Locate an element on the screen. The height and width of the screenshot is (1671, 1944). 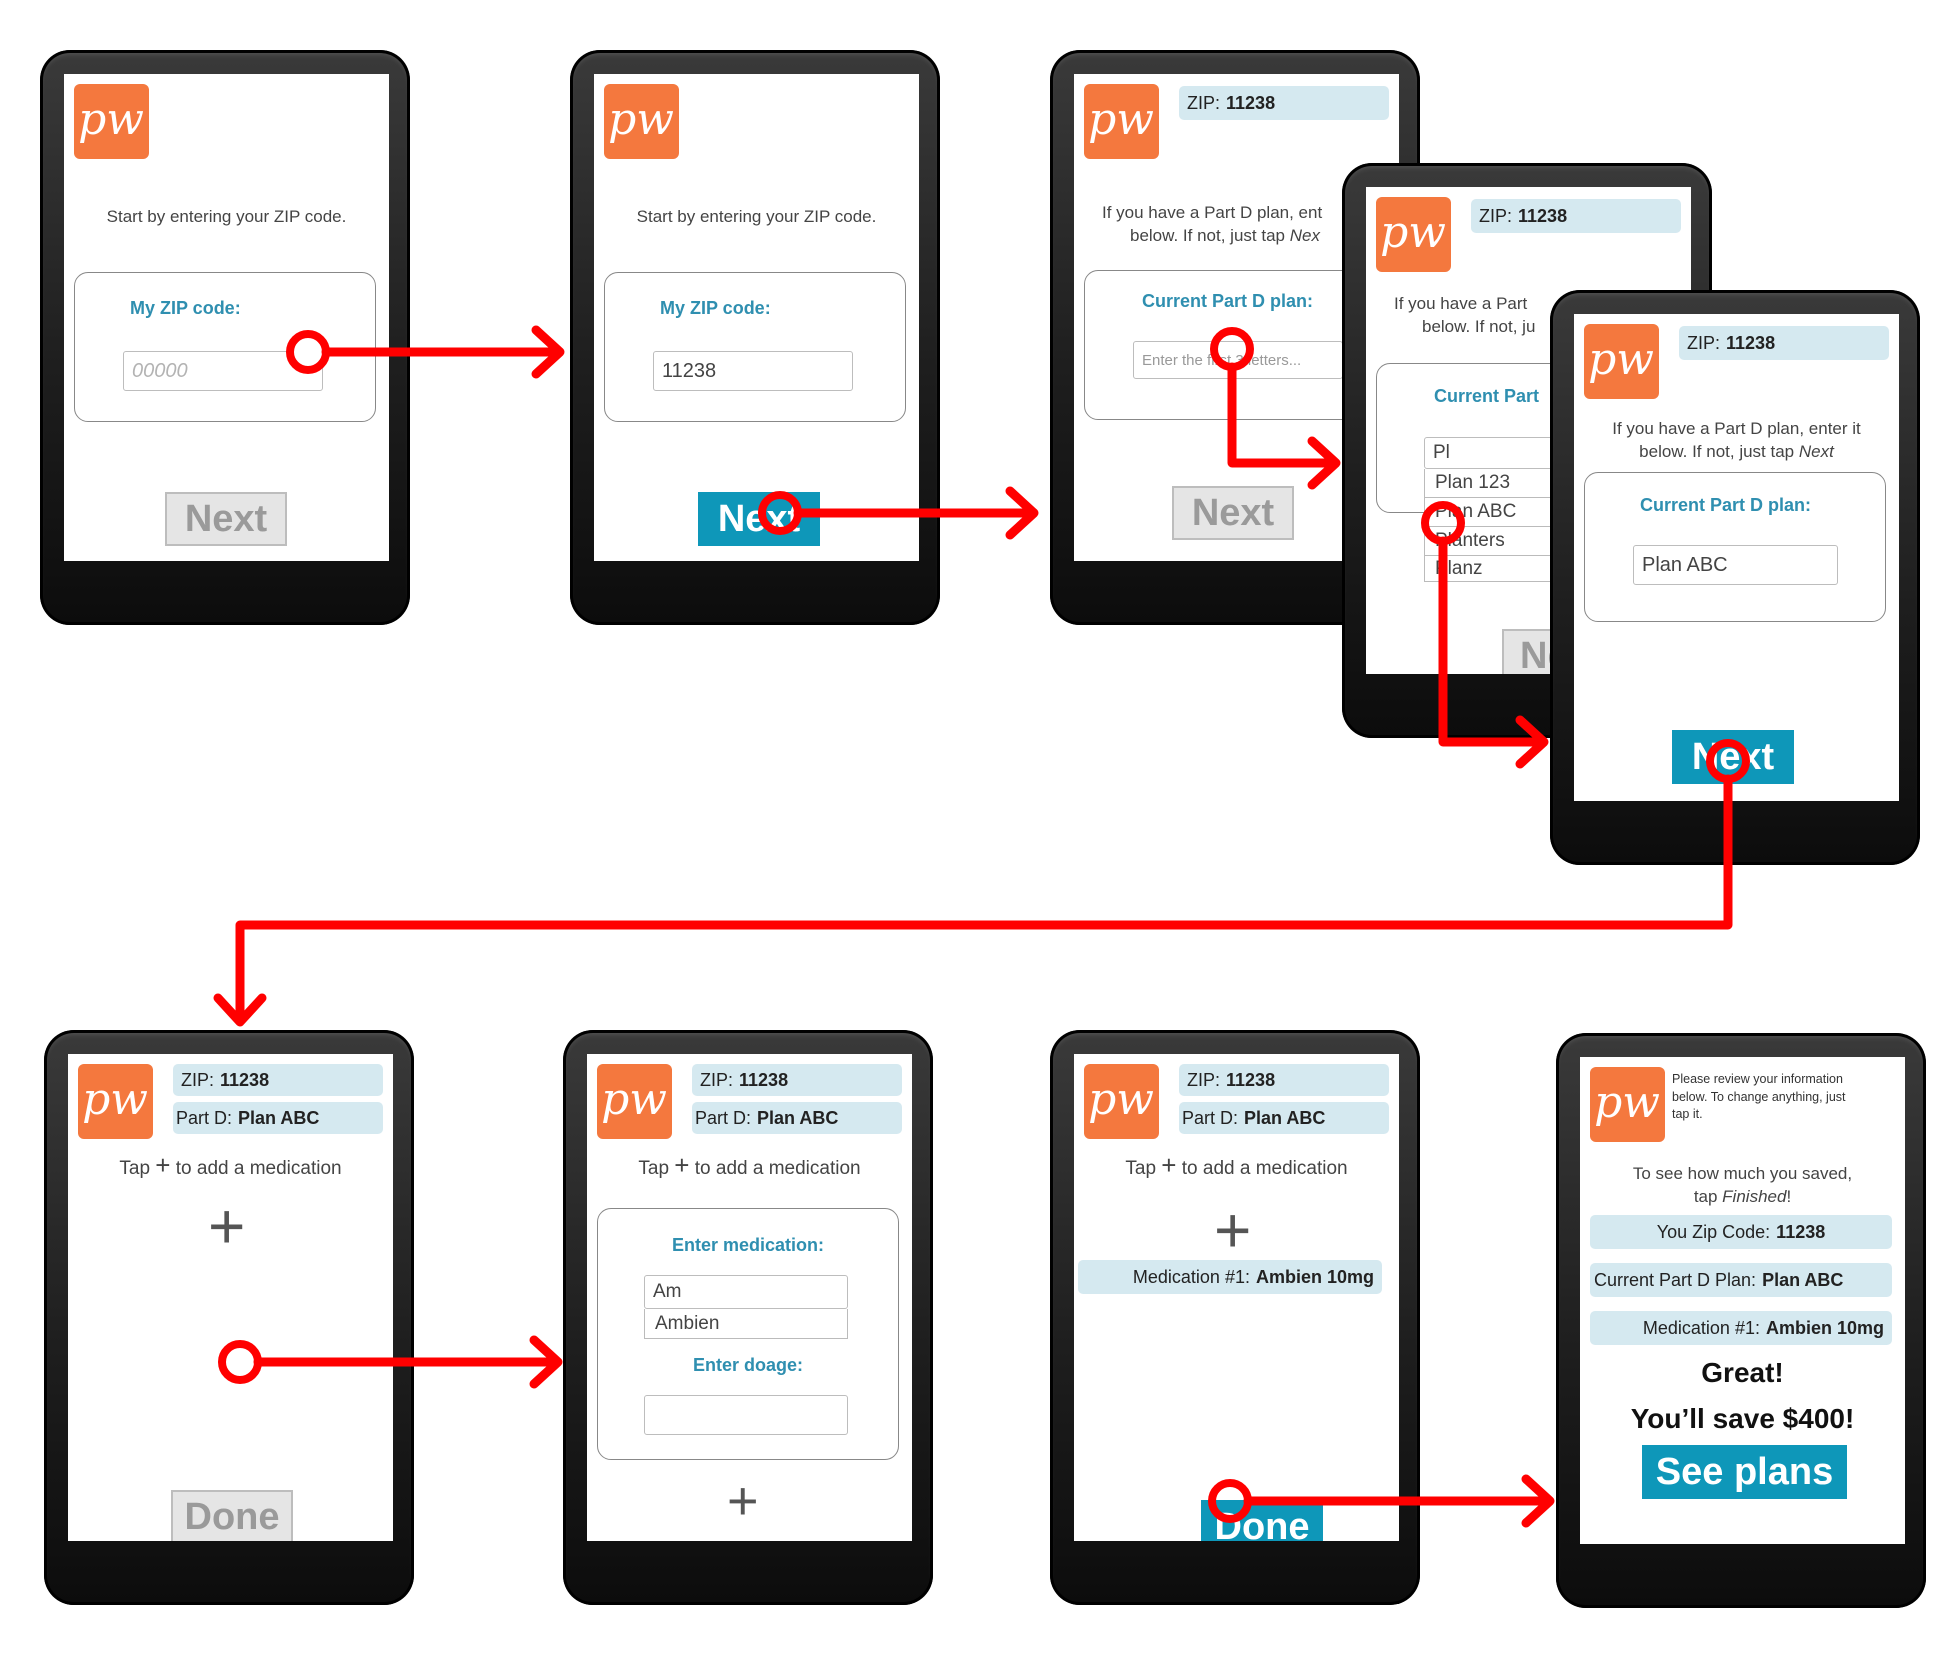
review-zip-row: You Zip Code: 11238 is located at coordinates (1741, 1232).